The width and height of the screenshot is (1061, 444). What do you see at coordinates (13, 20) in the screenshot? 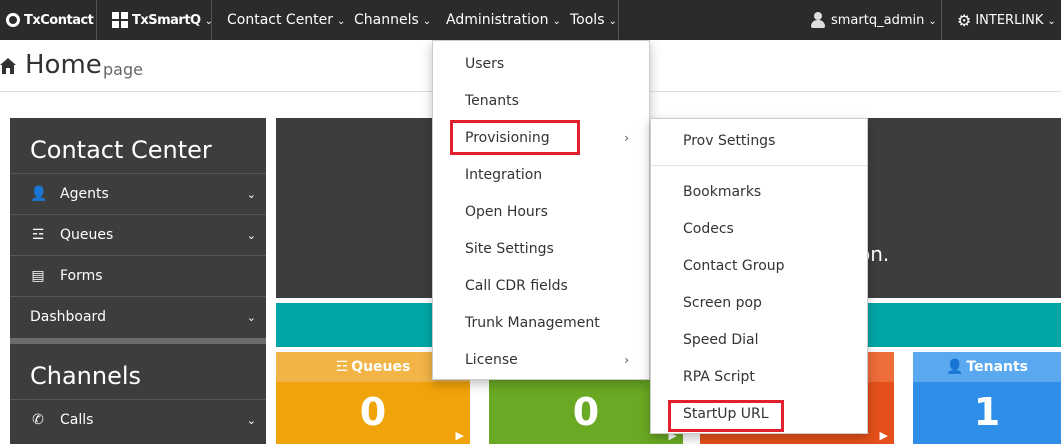
I see `globe-icon` at bounding box center [13, 20].